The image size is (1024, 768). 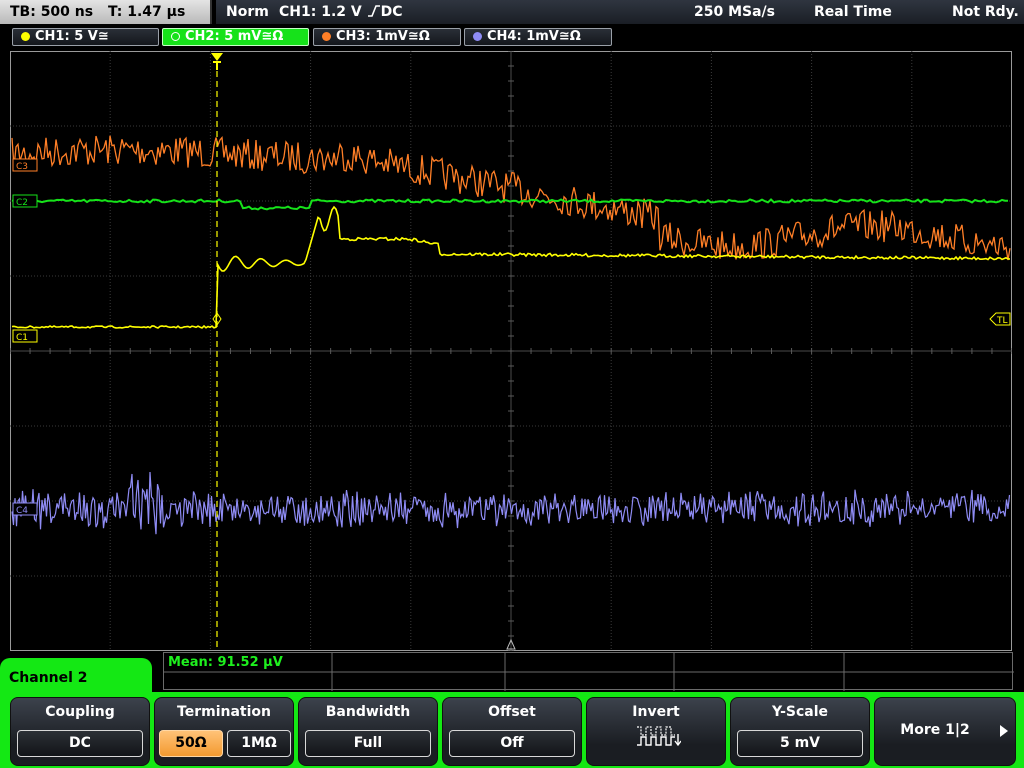 What do you see at coordinates (523, 36) in the screenshot?
I see `ch4-label: CH4: 1mV` at bounding box center [523, 36].